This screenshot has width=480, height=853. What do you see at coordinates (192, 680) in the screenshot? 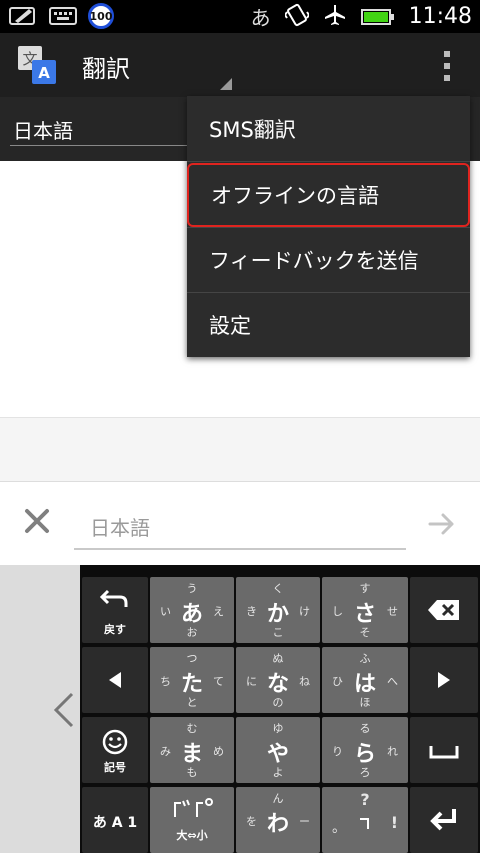
I see `key-ta: つ ち た て と` at bounding box center [192, 680].